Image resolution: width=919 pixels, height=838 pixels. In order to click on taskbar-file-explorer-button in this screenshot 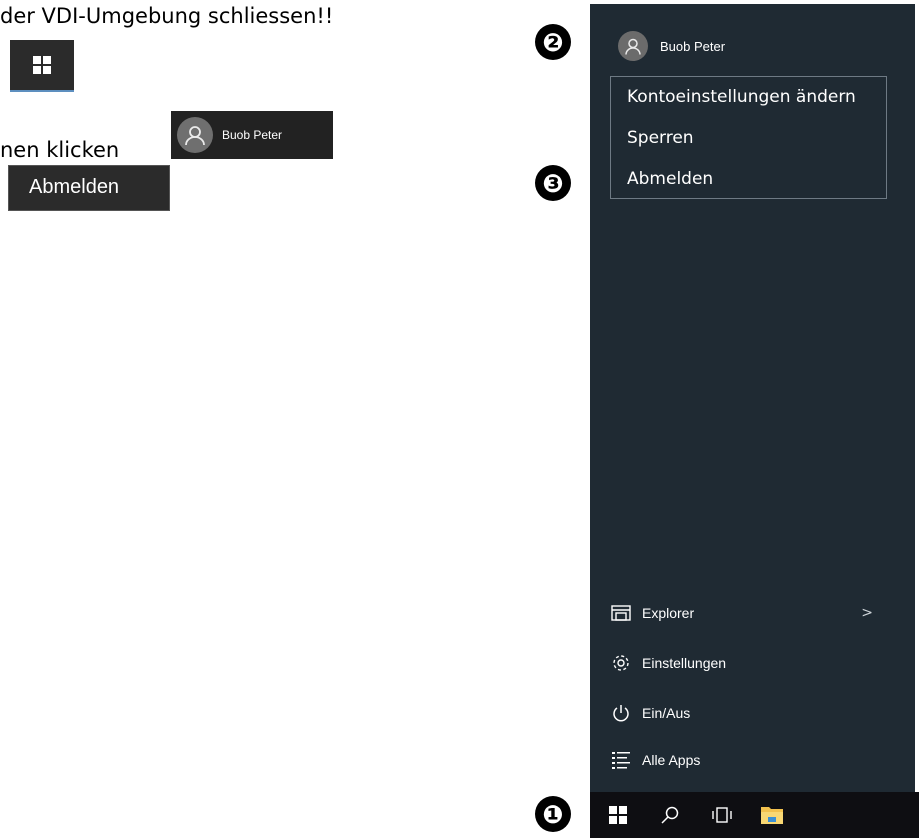, I will do `click(772, 815)`.